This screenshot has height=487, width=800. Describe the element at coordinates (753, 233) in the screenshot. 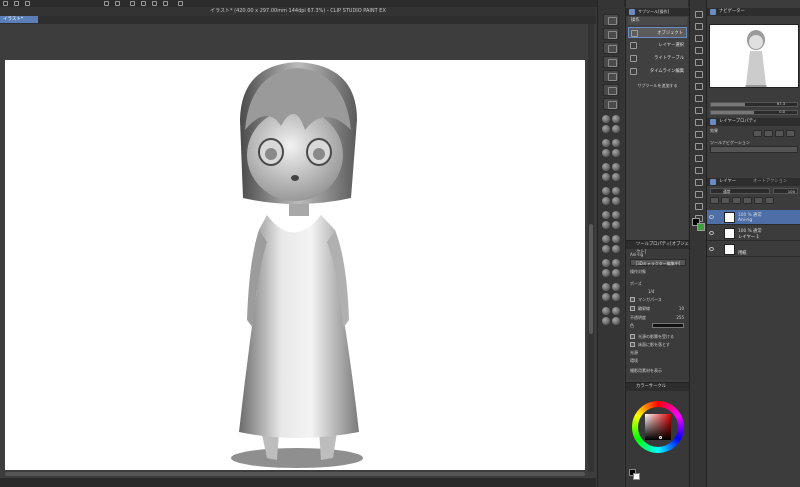

I see `layer-row-layer1: 100 % 通常 レイヤー 1` at that location.